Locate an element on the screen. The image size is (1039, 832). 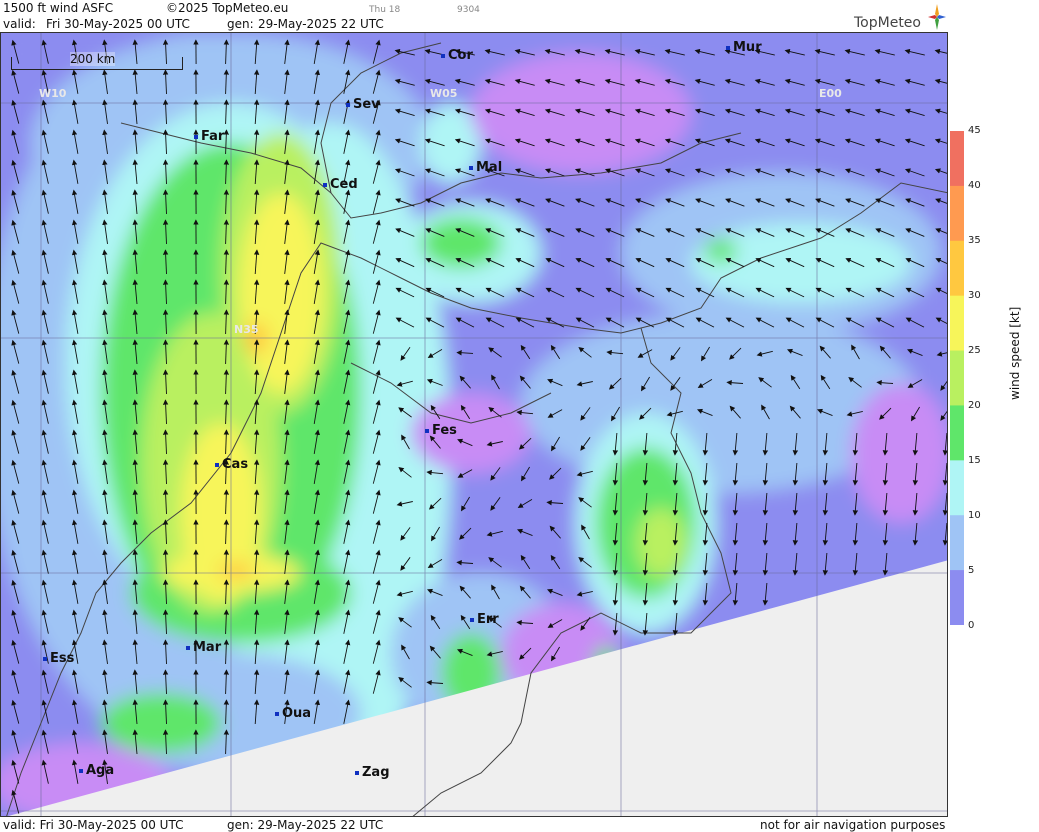
grid-label-w05: W05 is located at coordinates (444, 93).